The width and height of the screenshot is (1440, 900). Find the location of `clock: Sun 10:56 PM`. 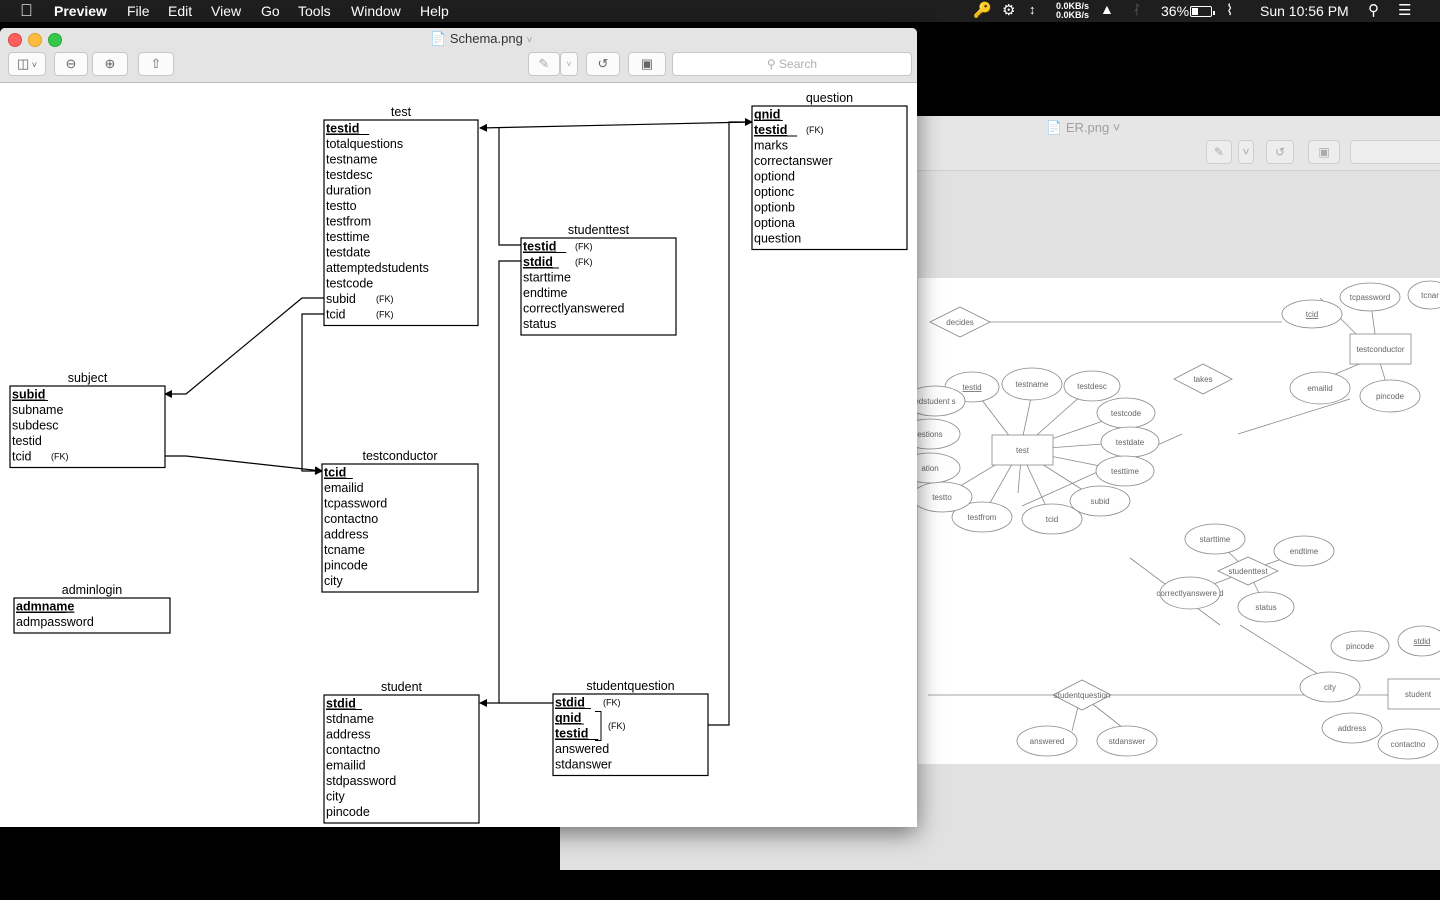

clock: Sun 10:56 PM is located at coordinates (1304, 11).